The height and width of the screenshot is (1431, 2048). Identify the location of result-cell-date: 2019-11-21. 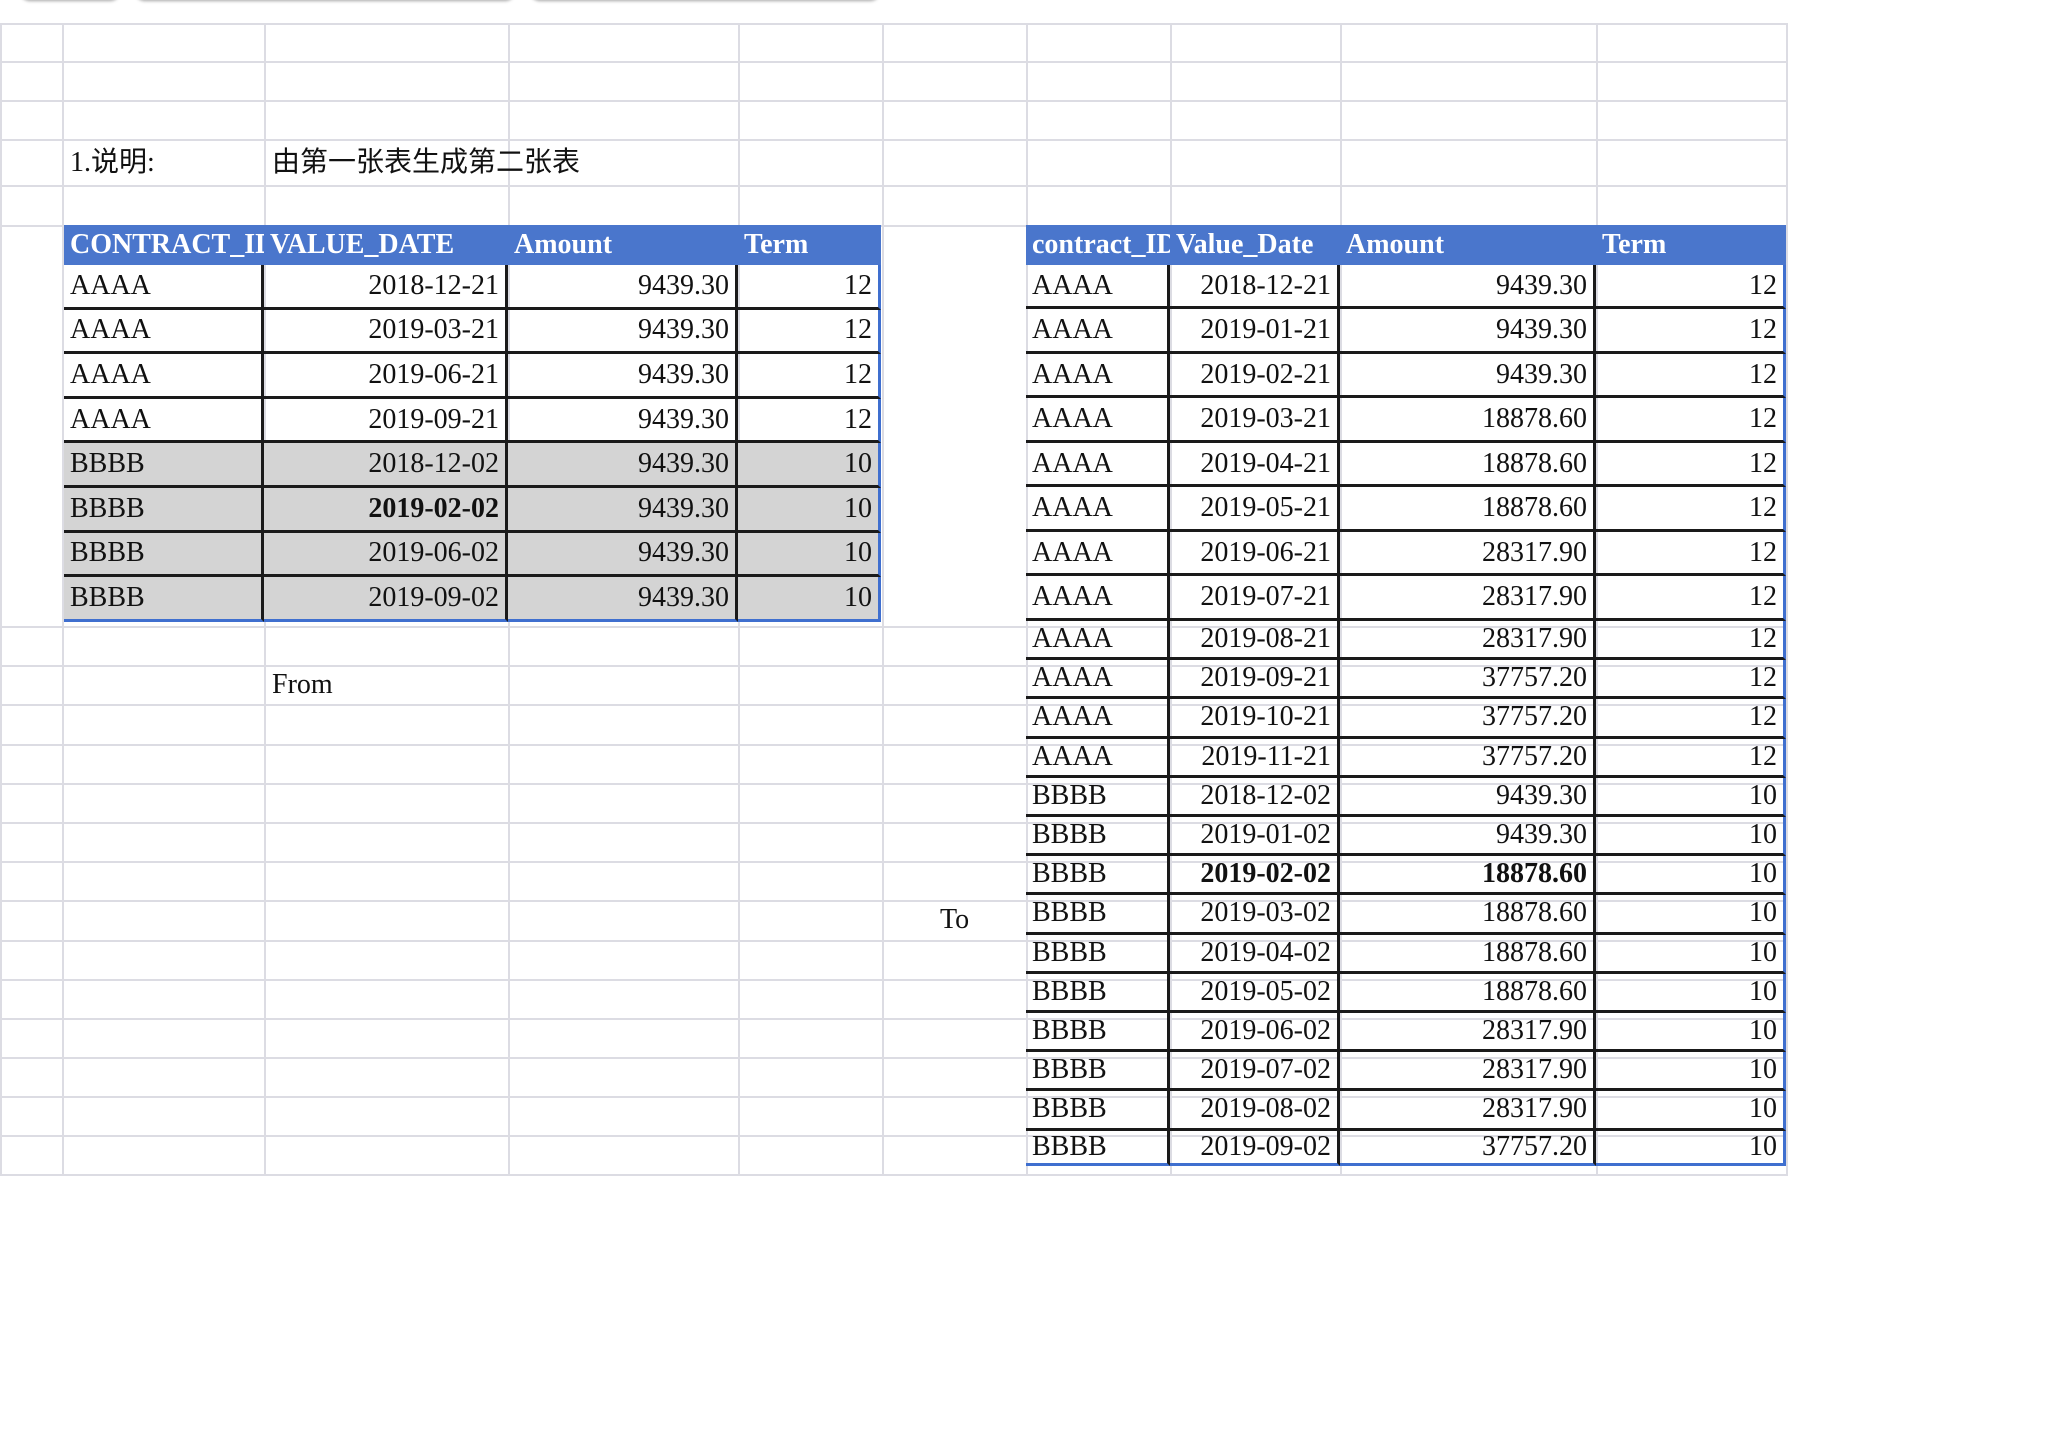
(1255, 758).